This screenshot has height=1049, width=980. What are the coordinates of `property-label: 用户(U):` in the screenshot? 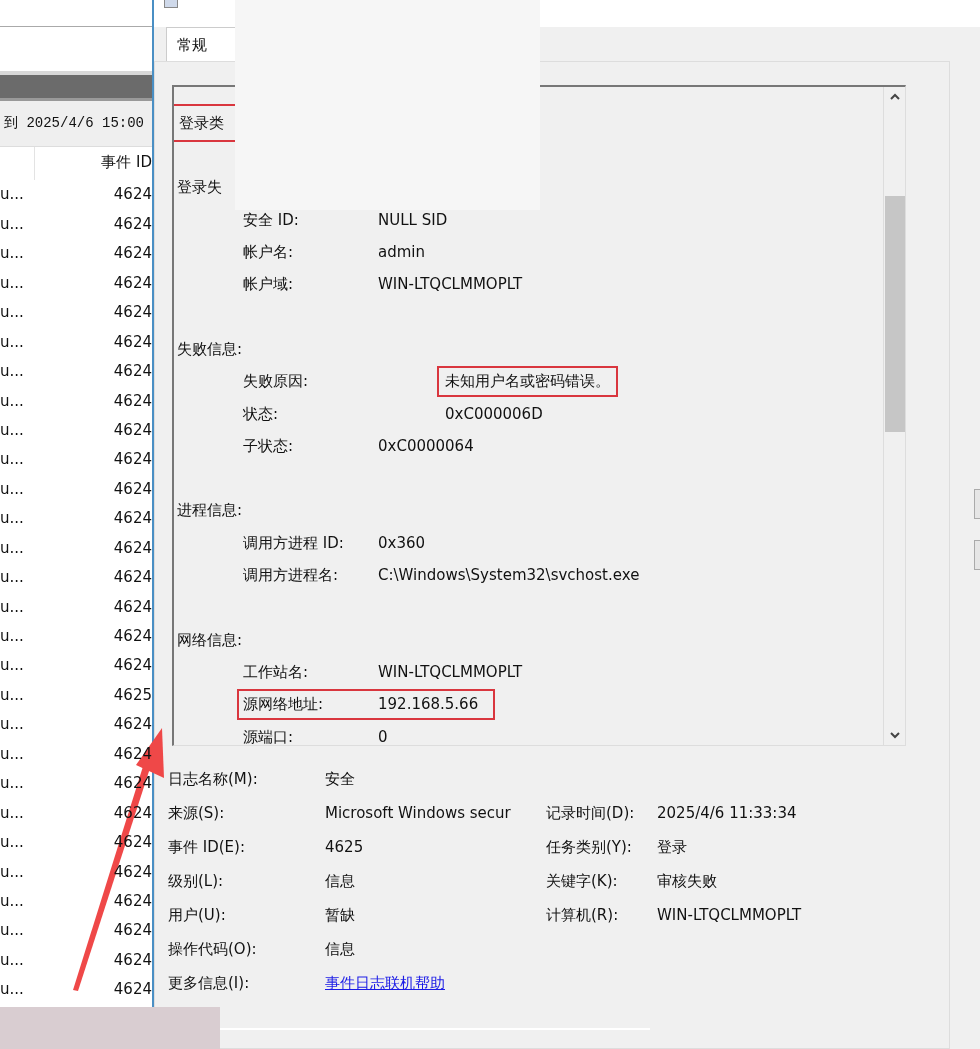 It's located at (197, 915).